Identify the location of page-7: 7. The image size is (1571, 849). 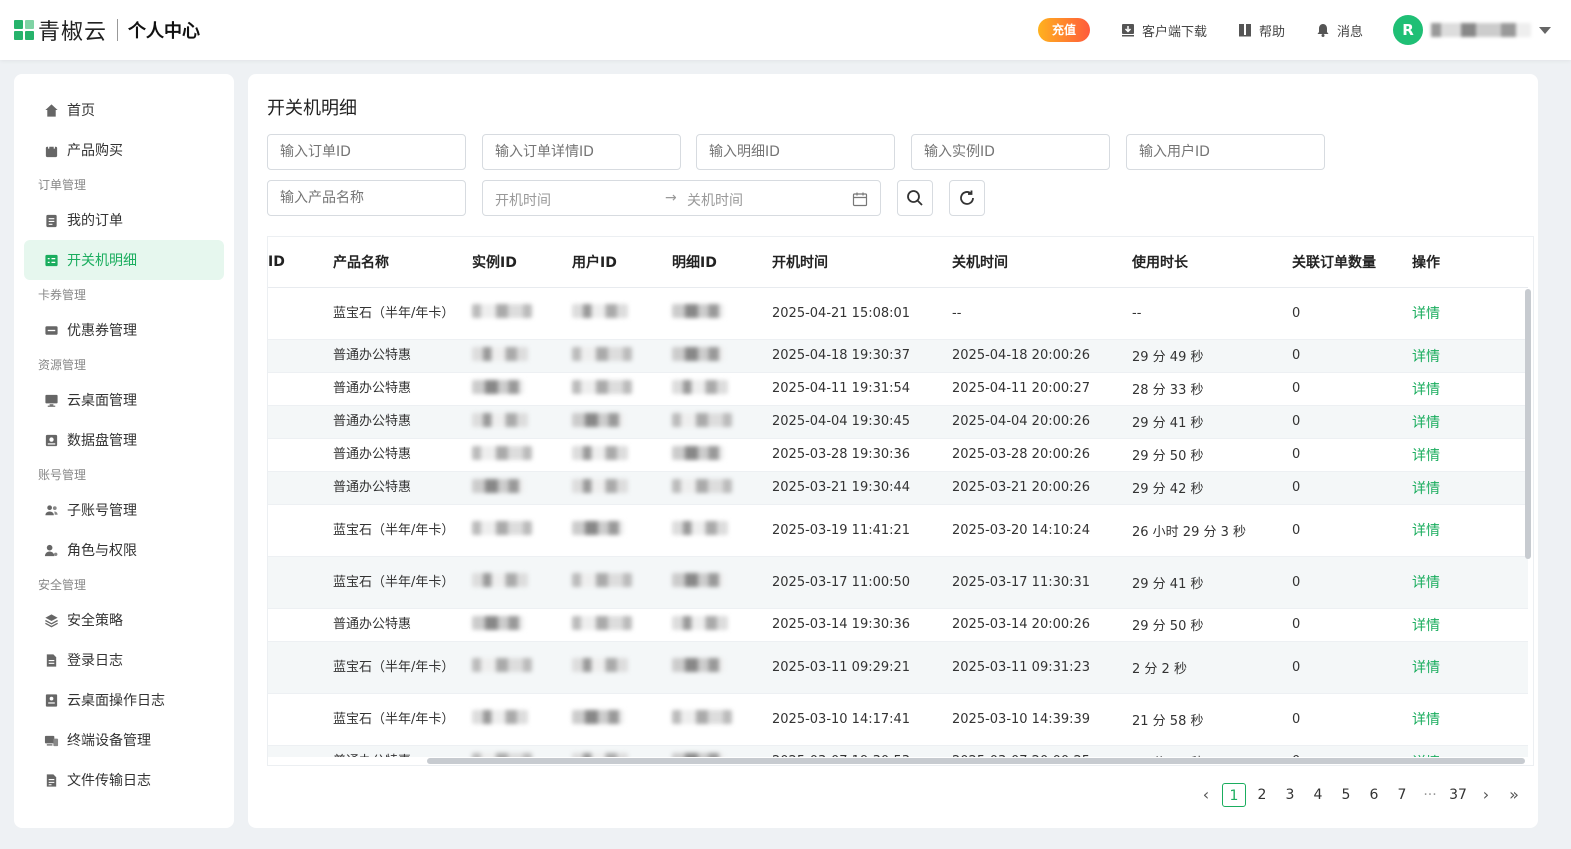
(1402, 795).